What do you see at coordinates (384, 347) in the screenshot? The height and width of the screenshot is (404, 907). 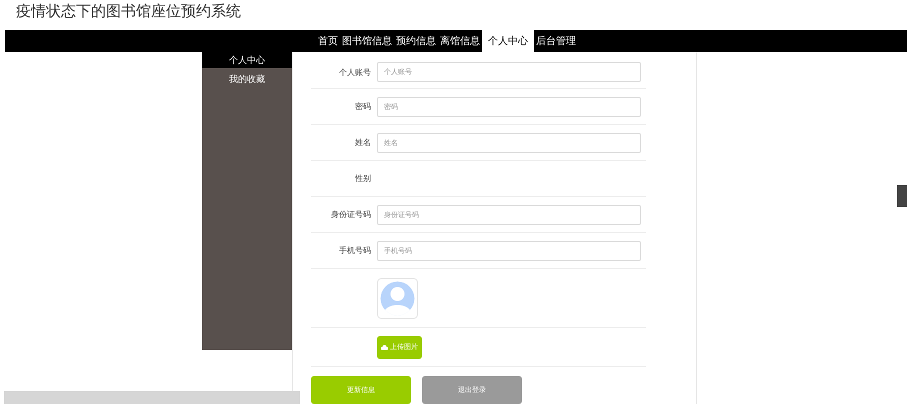 I see `cloud-icon` at bounding box center [384, 347].